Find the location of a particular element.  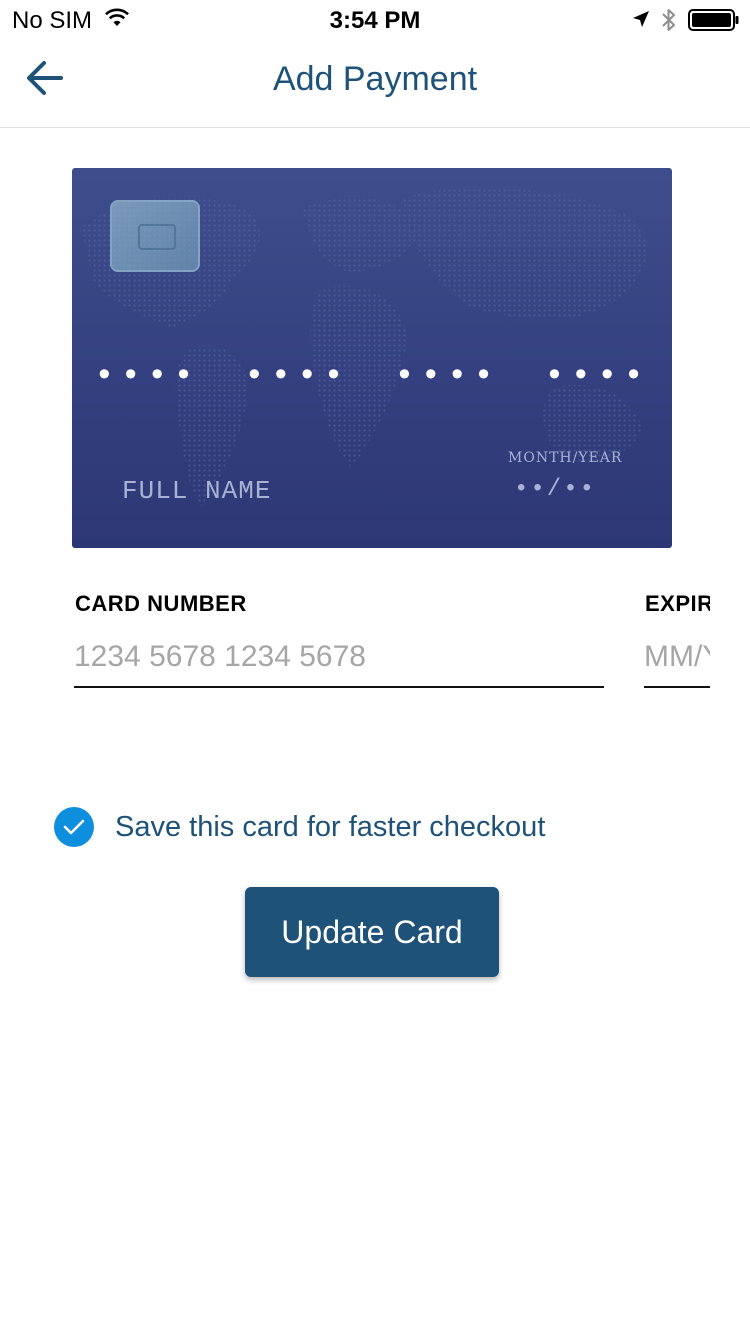

bluetooth-icon is located at coordinates (669, 22).